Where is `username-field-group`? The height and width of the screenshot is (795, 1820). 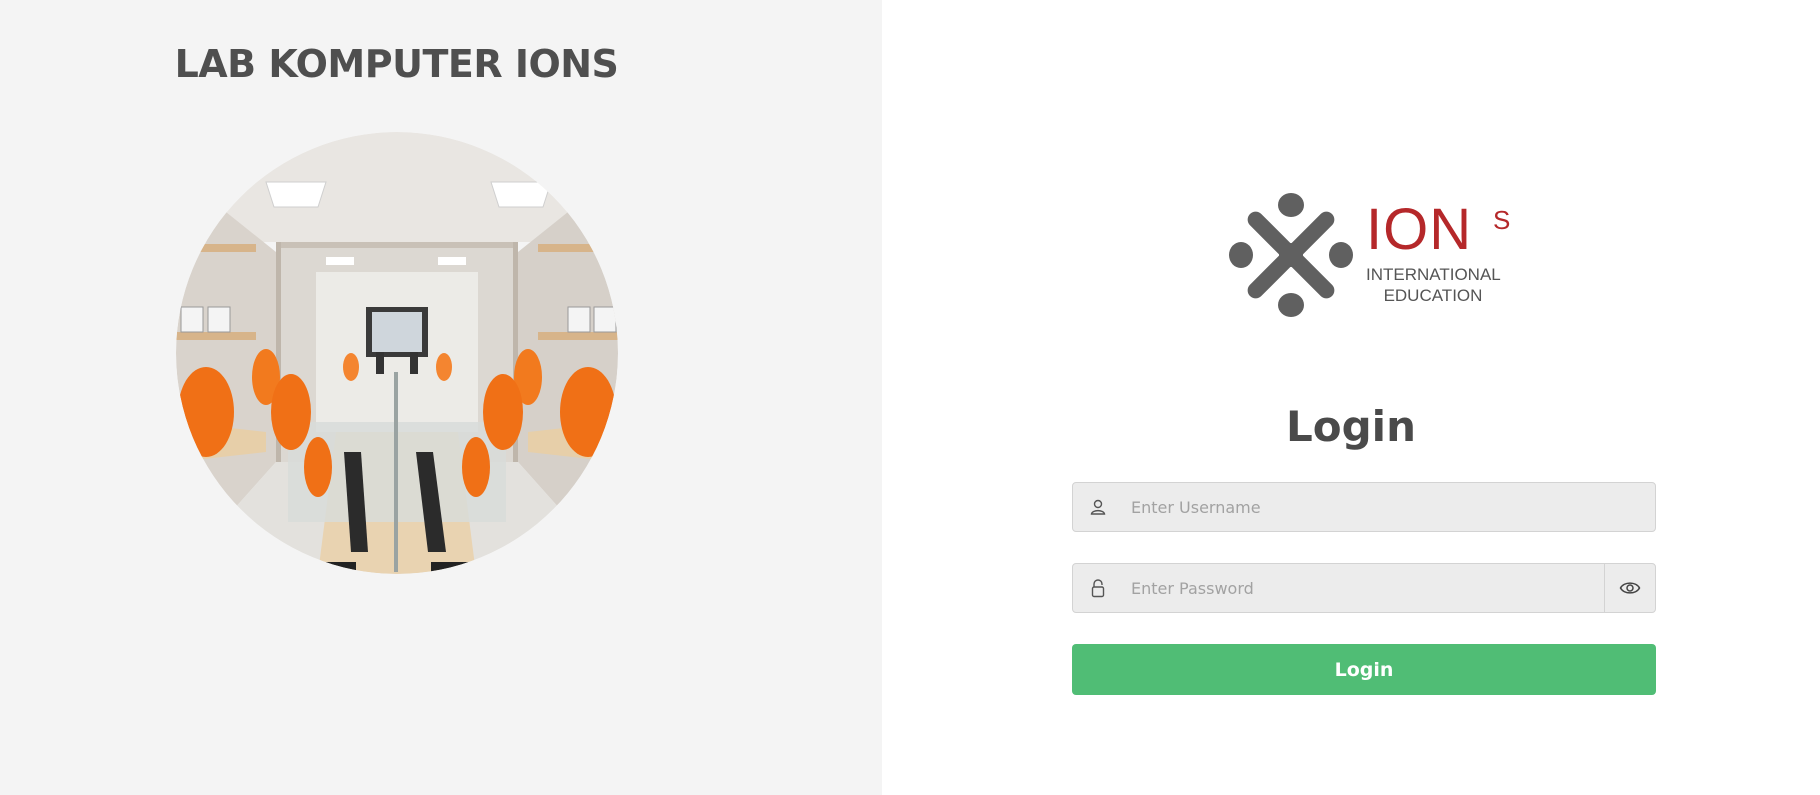 username-field-group is located at coordinates (1364, 507).